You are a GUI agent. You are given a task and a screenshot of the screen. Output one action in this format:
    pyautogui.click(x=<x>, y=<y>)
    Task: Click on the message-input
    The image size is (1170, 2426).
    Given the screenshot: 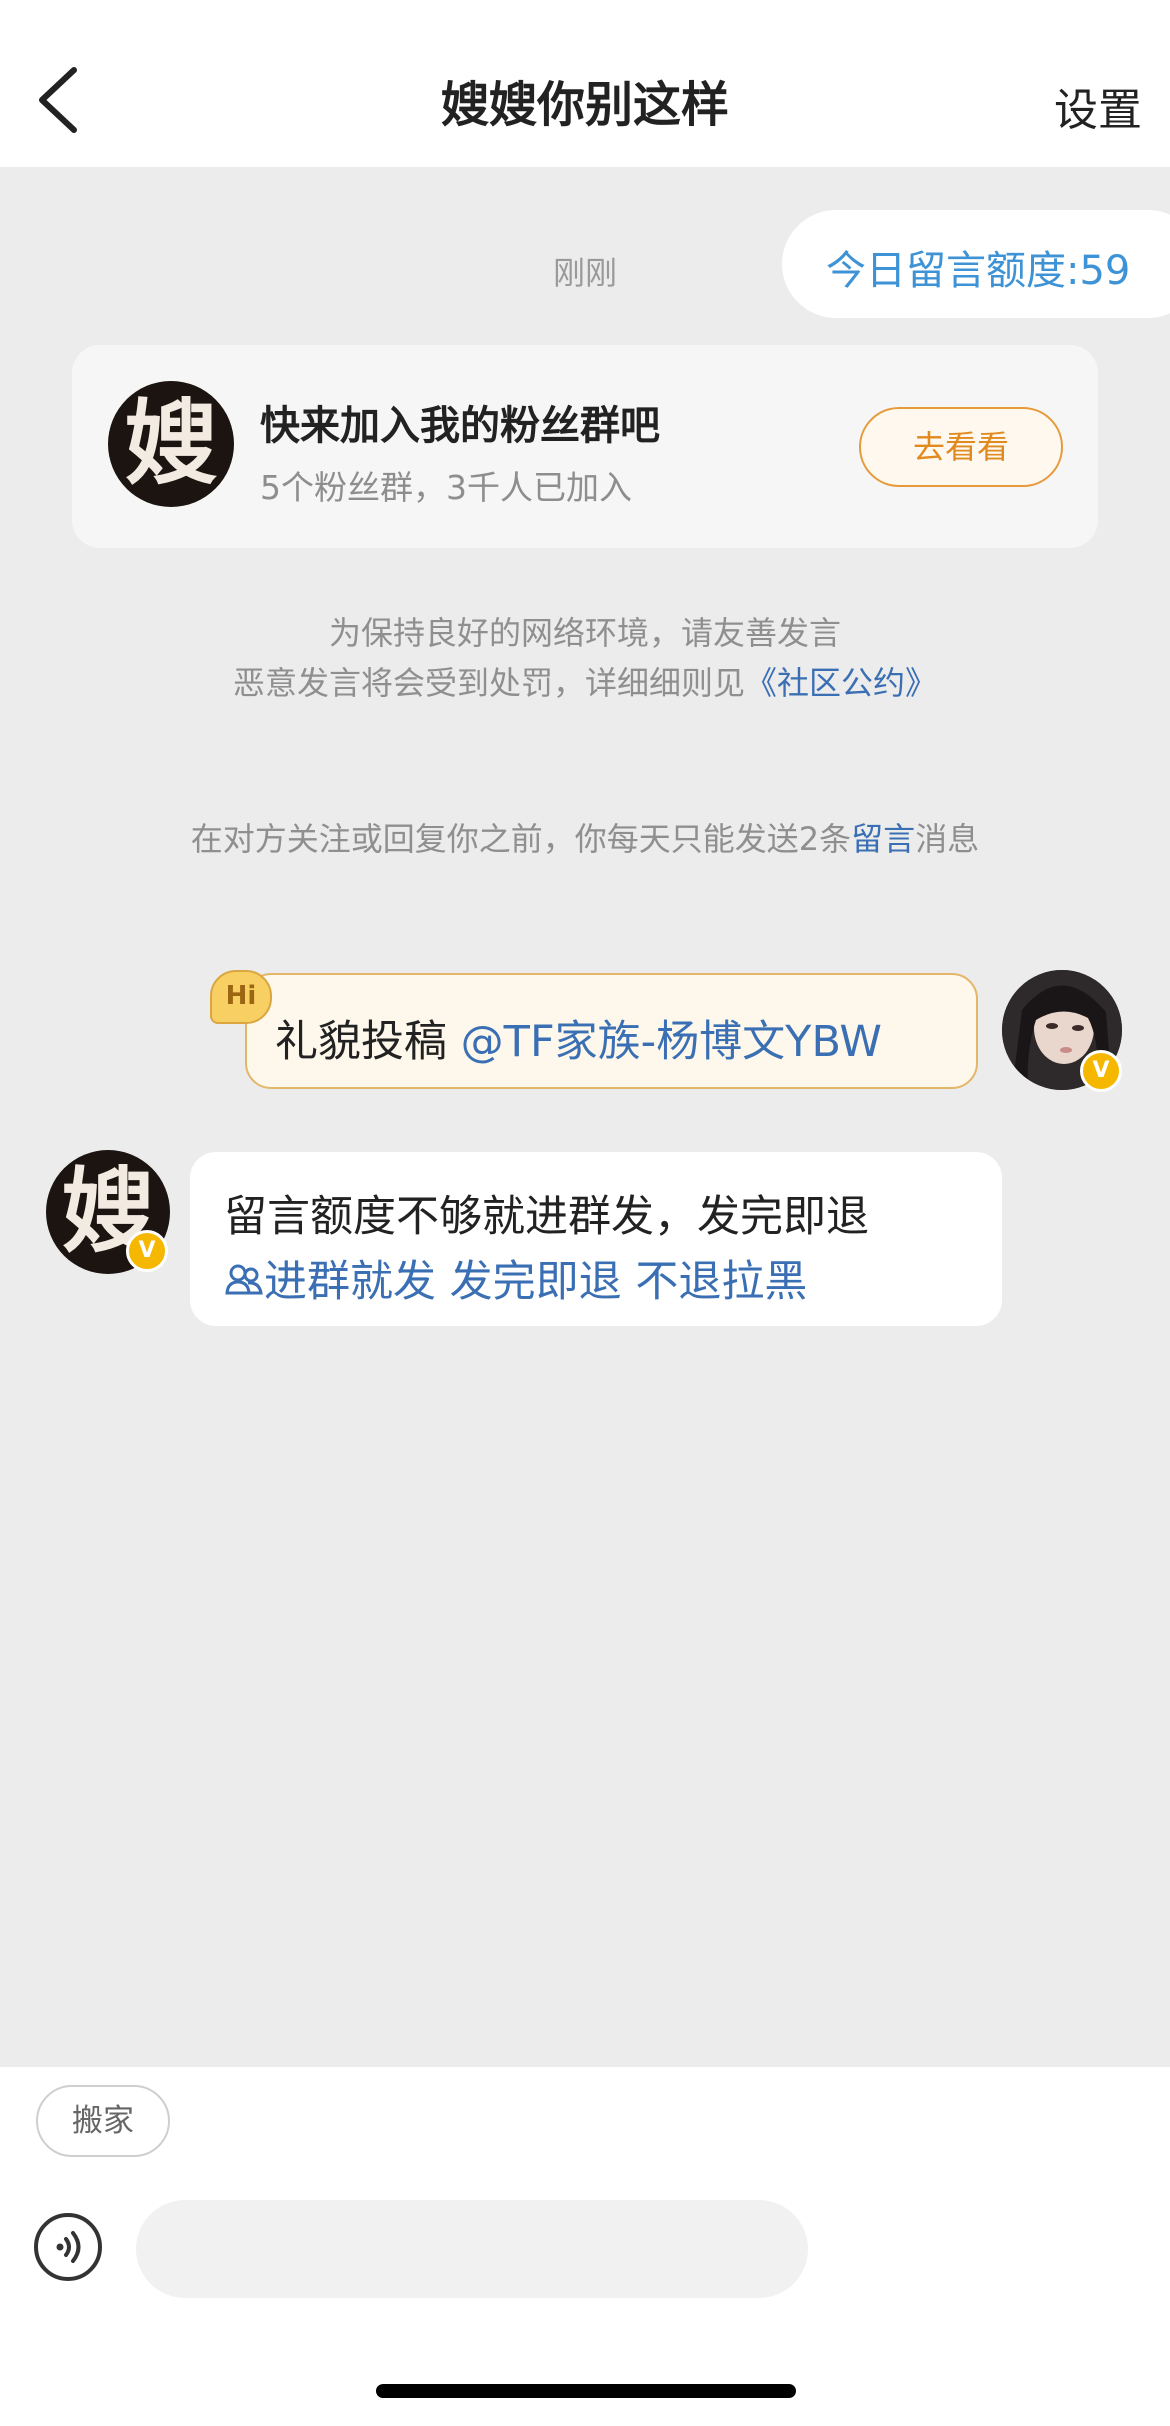 What is the action you would take?
    pyautogui.click(x=472, y=2249)
    